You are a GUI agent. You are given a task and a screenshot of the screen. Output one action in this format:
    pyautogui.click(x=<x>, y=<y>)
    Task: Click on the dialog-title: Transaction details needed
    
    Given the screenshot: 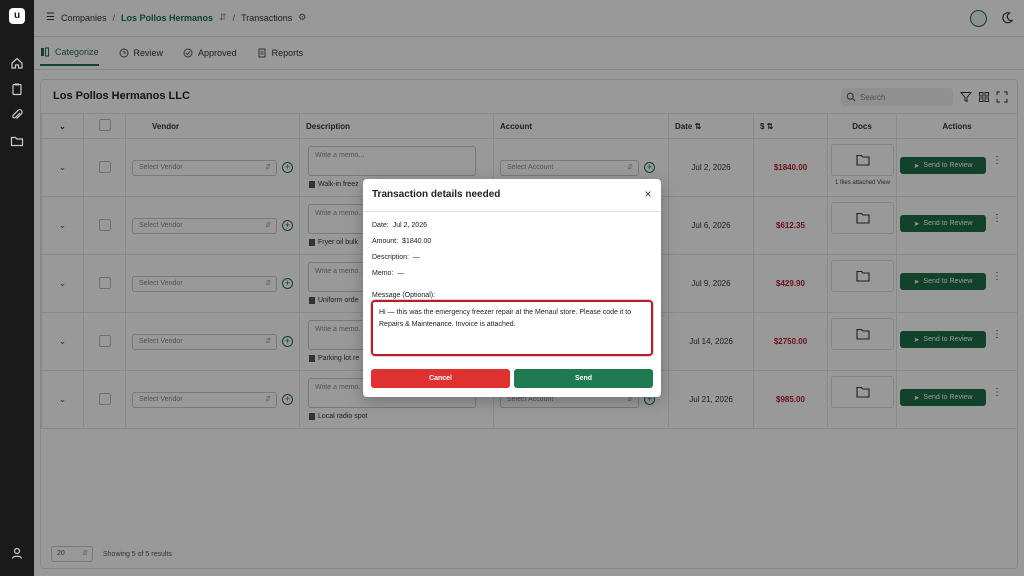 What is the action you would take?
    pyautogui.click(x=436, y=194)
    